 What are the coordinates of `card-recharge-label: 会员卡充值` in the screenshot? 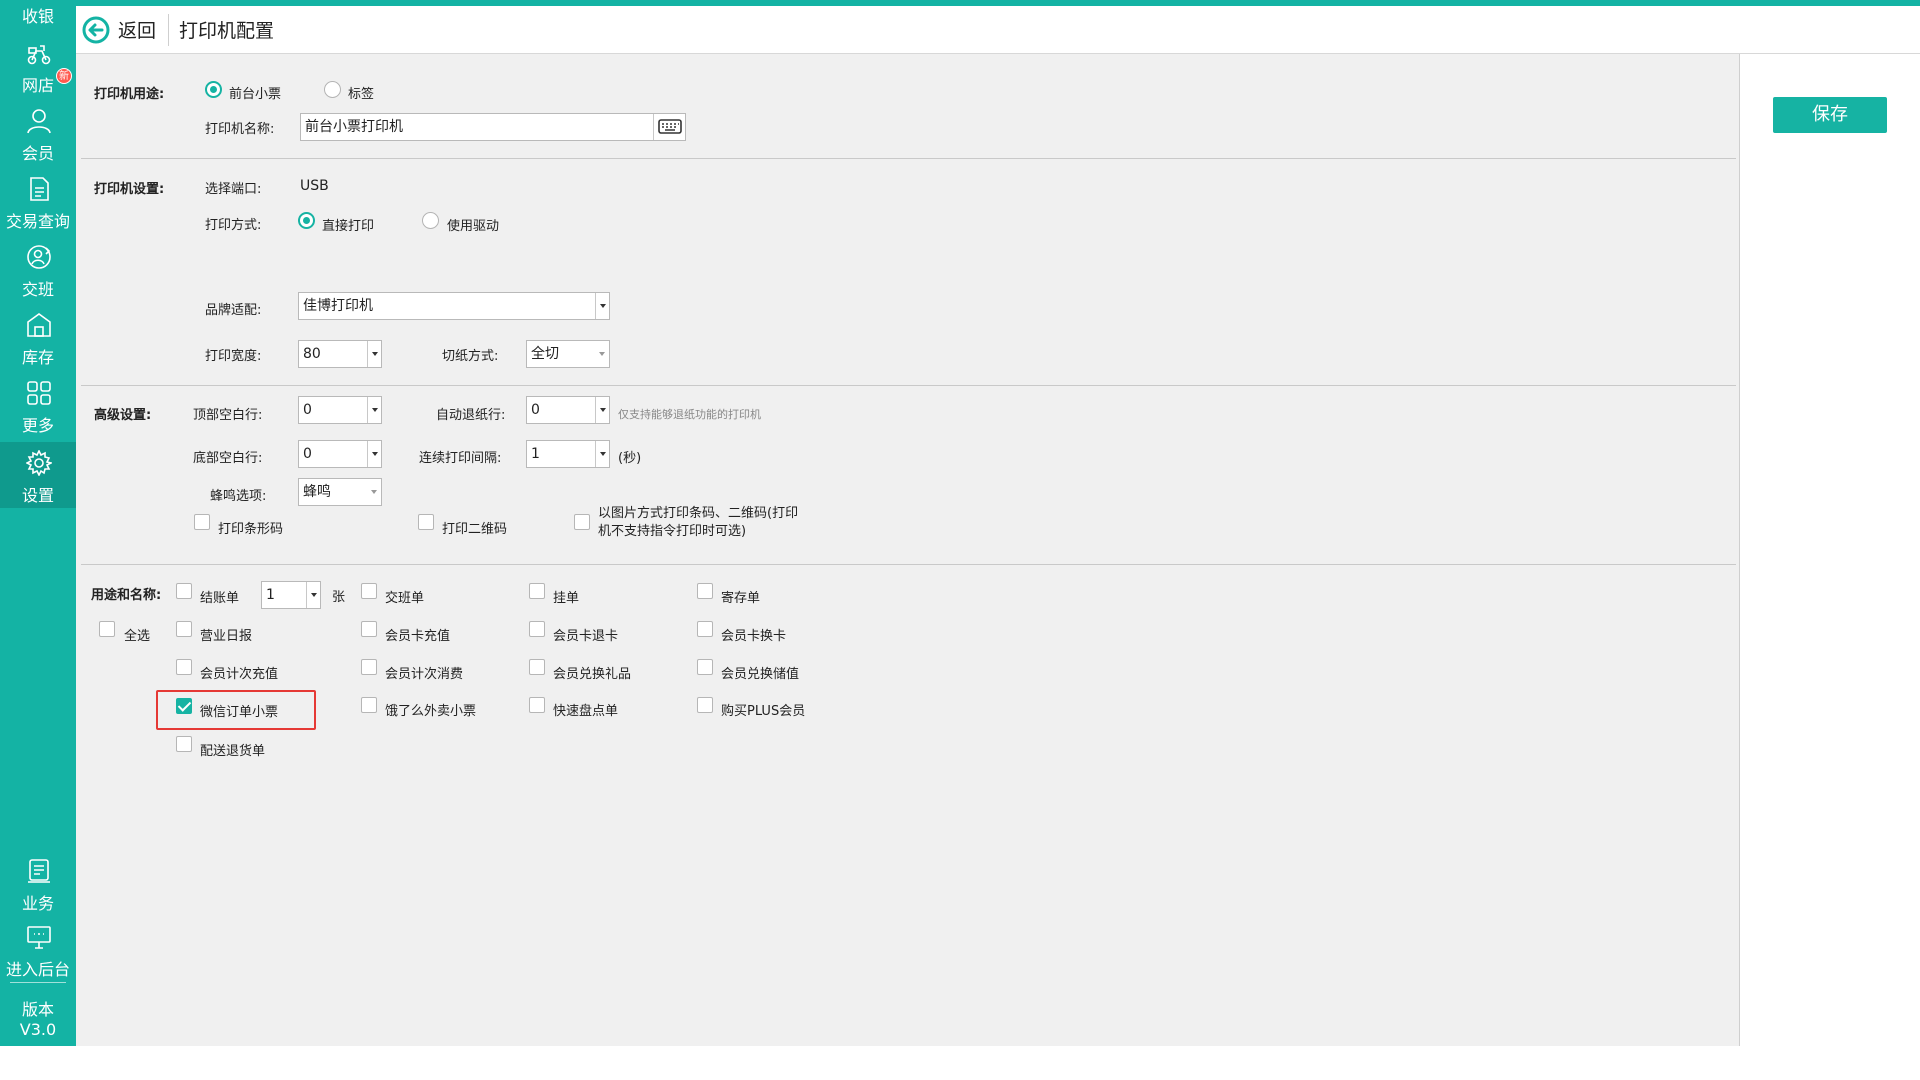 It's located at (417, 634).